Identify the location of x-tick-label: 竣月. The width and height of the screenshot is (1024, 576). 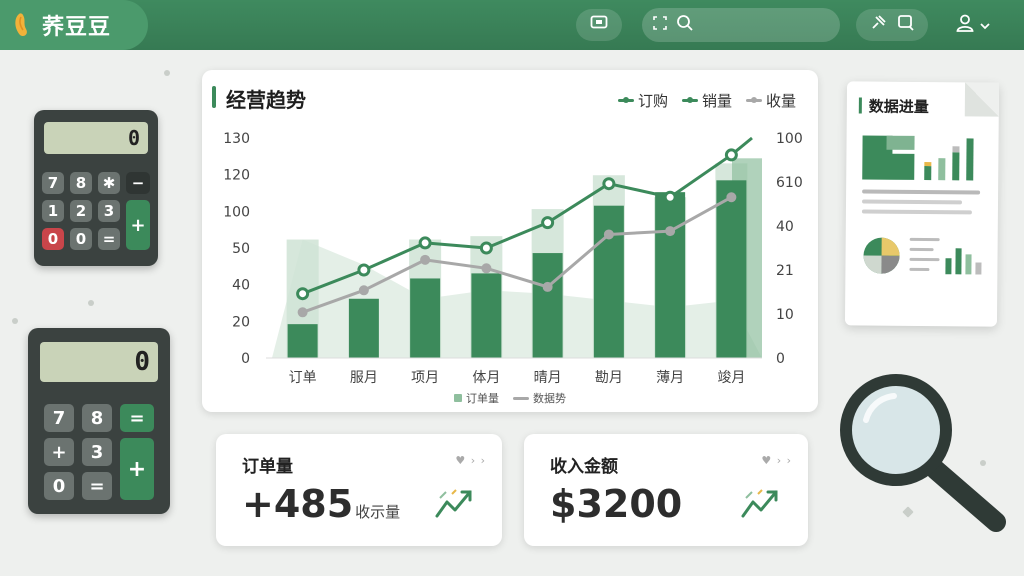
(731, 378).